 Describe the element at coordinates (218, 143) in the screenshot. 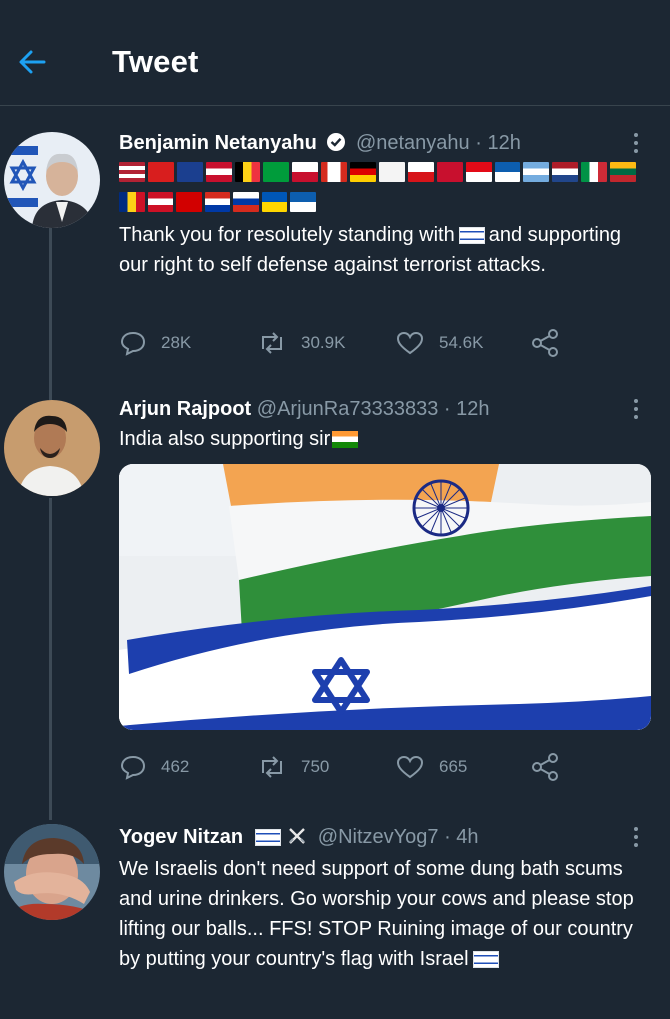

I see `display-name: Benjamin Netanyahu` at that location.